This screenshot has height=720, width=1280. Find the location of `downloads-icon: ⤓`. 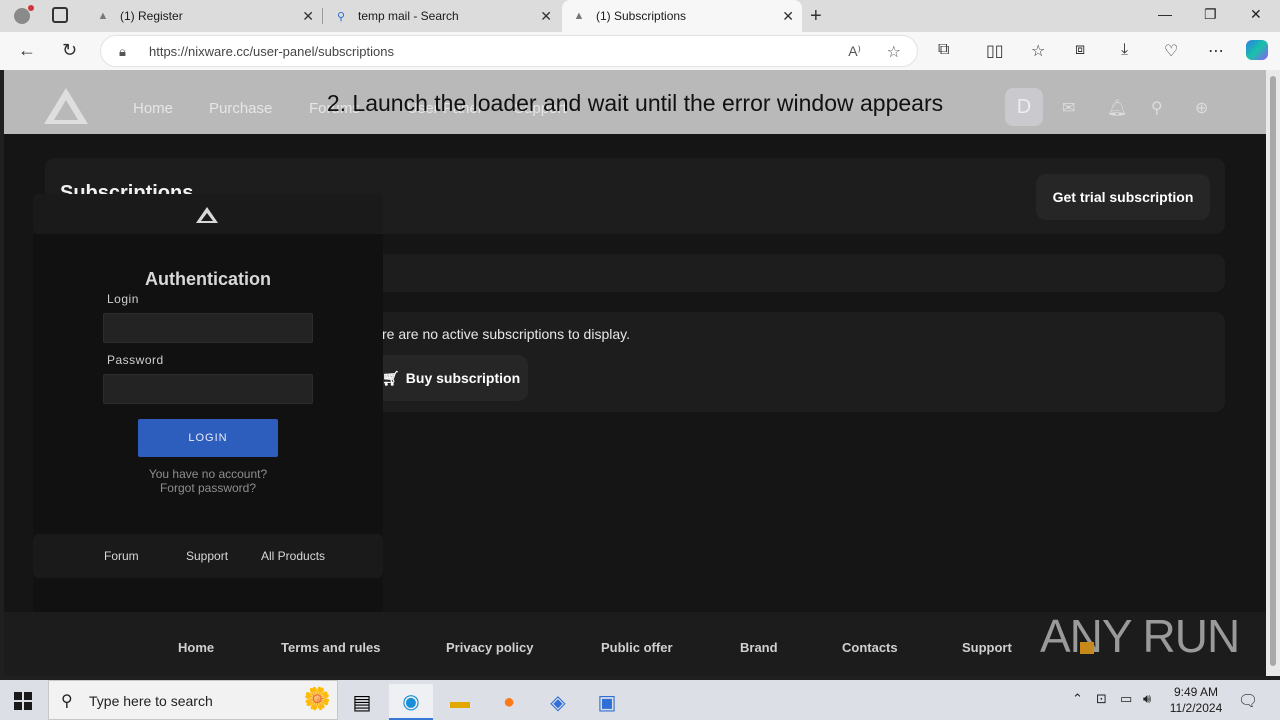

downloads-icon: ⤓ is located at coordinates (1124, 50).